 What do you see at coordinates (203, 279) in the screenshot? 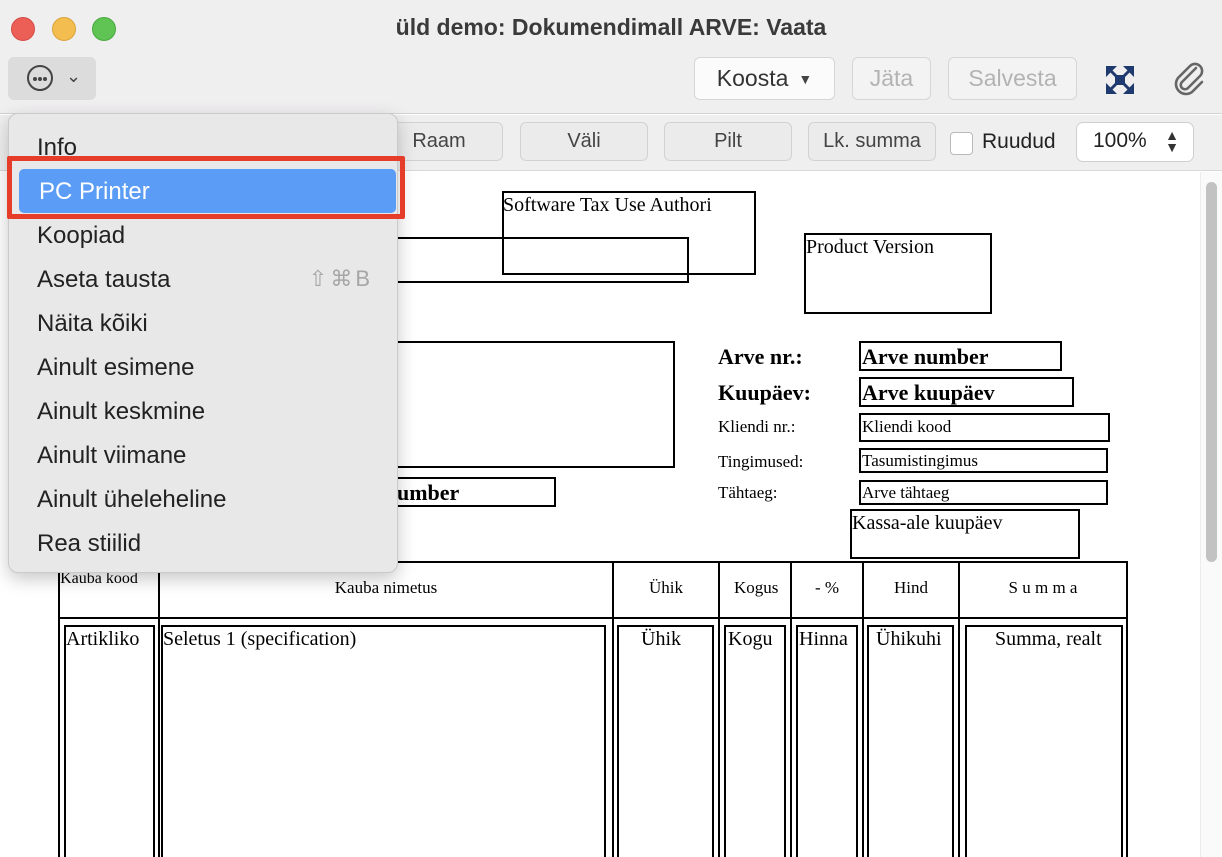
I see `menu-item-aseta-tausta: Aseta tausta ⇧⌘B` at bounding box center [203, 279].